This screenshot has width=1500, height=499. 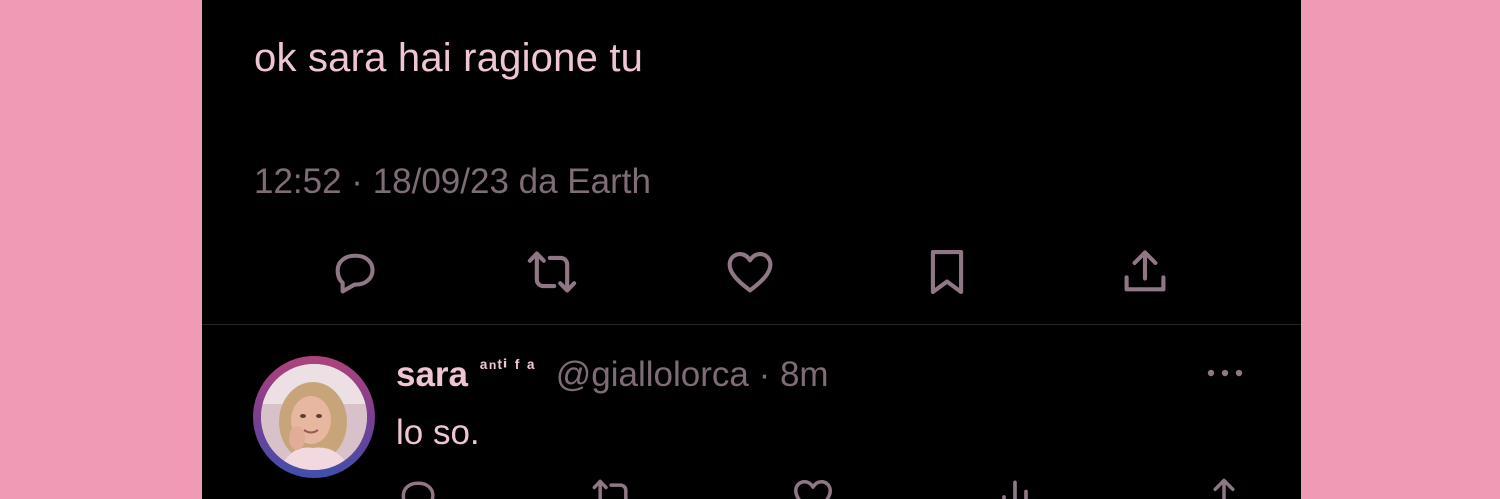 I want to click on reply-share-button, so click(x=1224, y=487).